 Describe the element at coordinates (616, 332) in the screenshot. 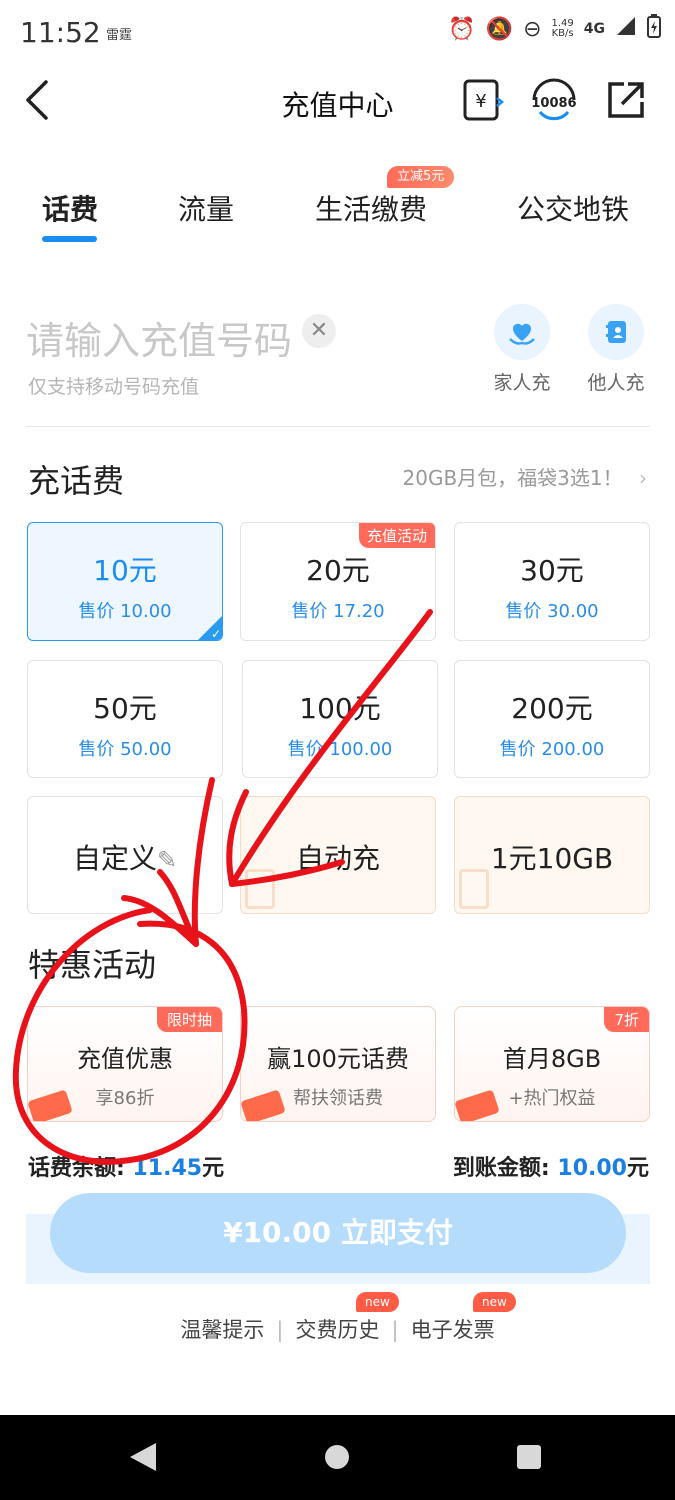

I see `contact-book-icon` at that location.